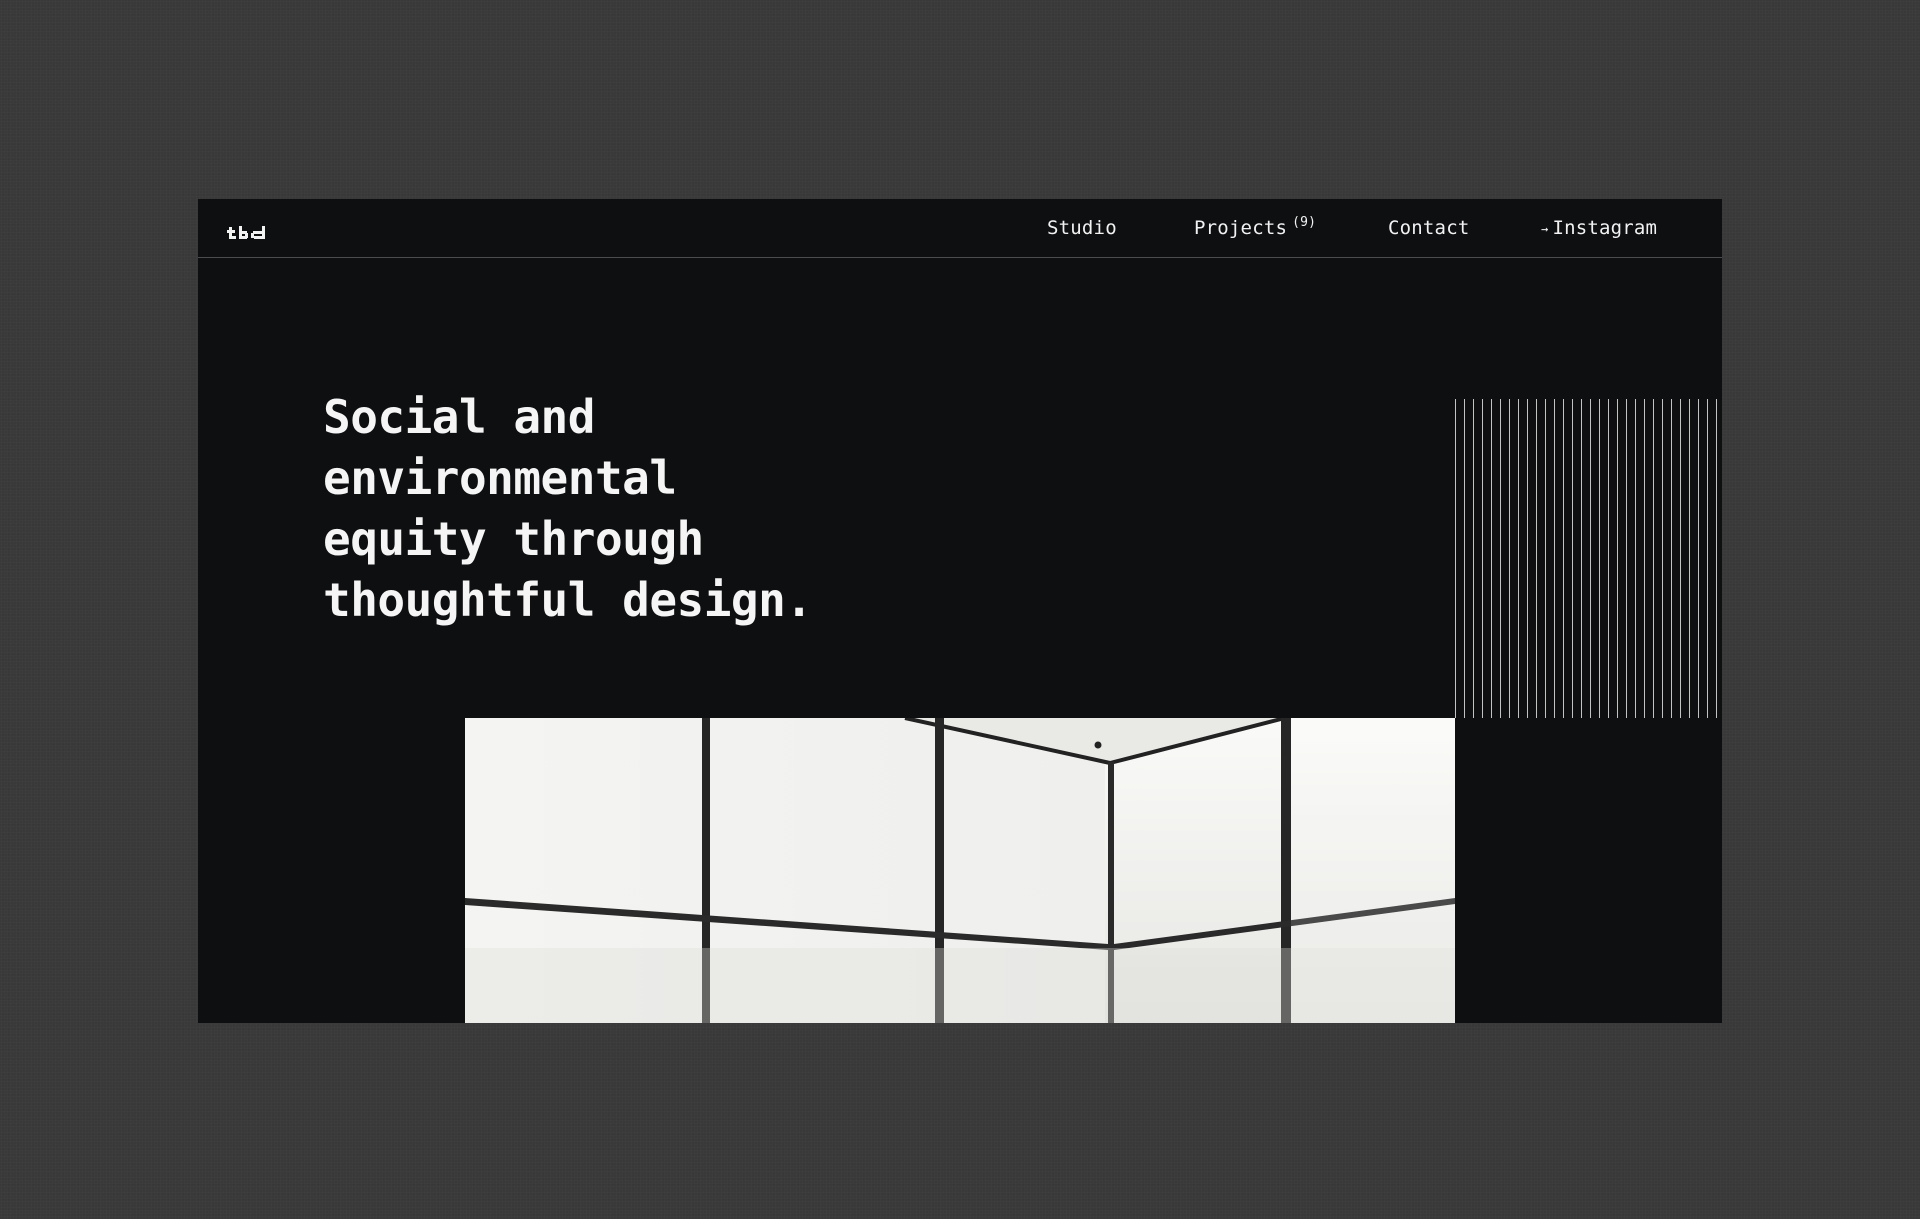  I want to click on nav-projects-link: Projects (9), so click(1255, 227).